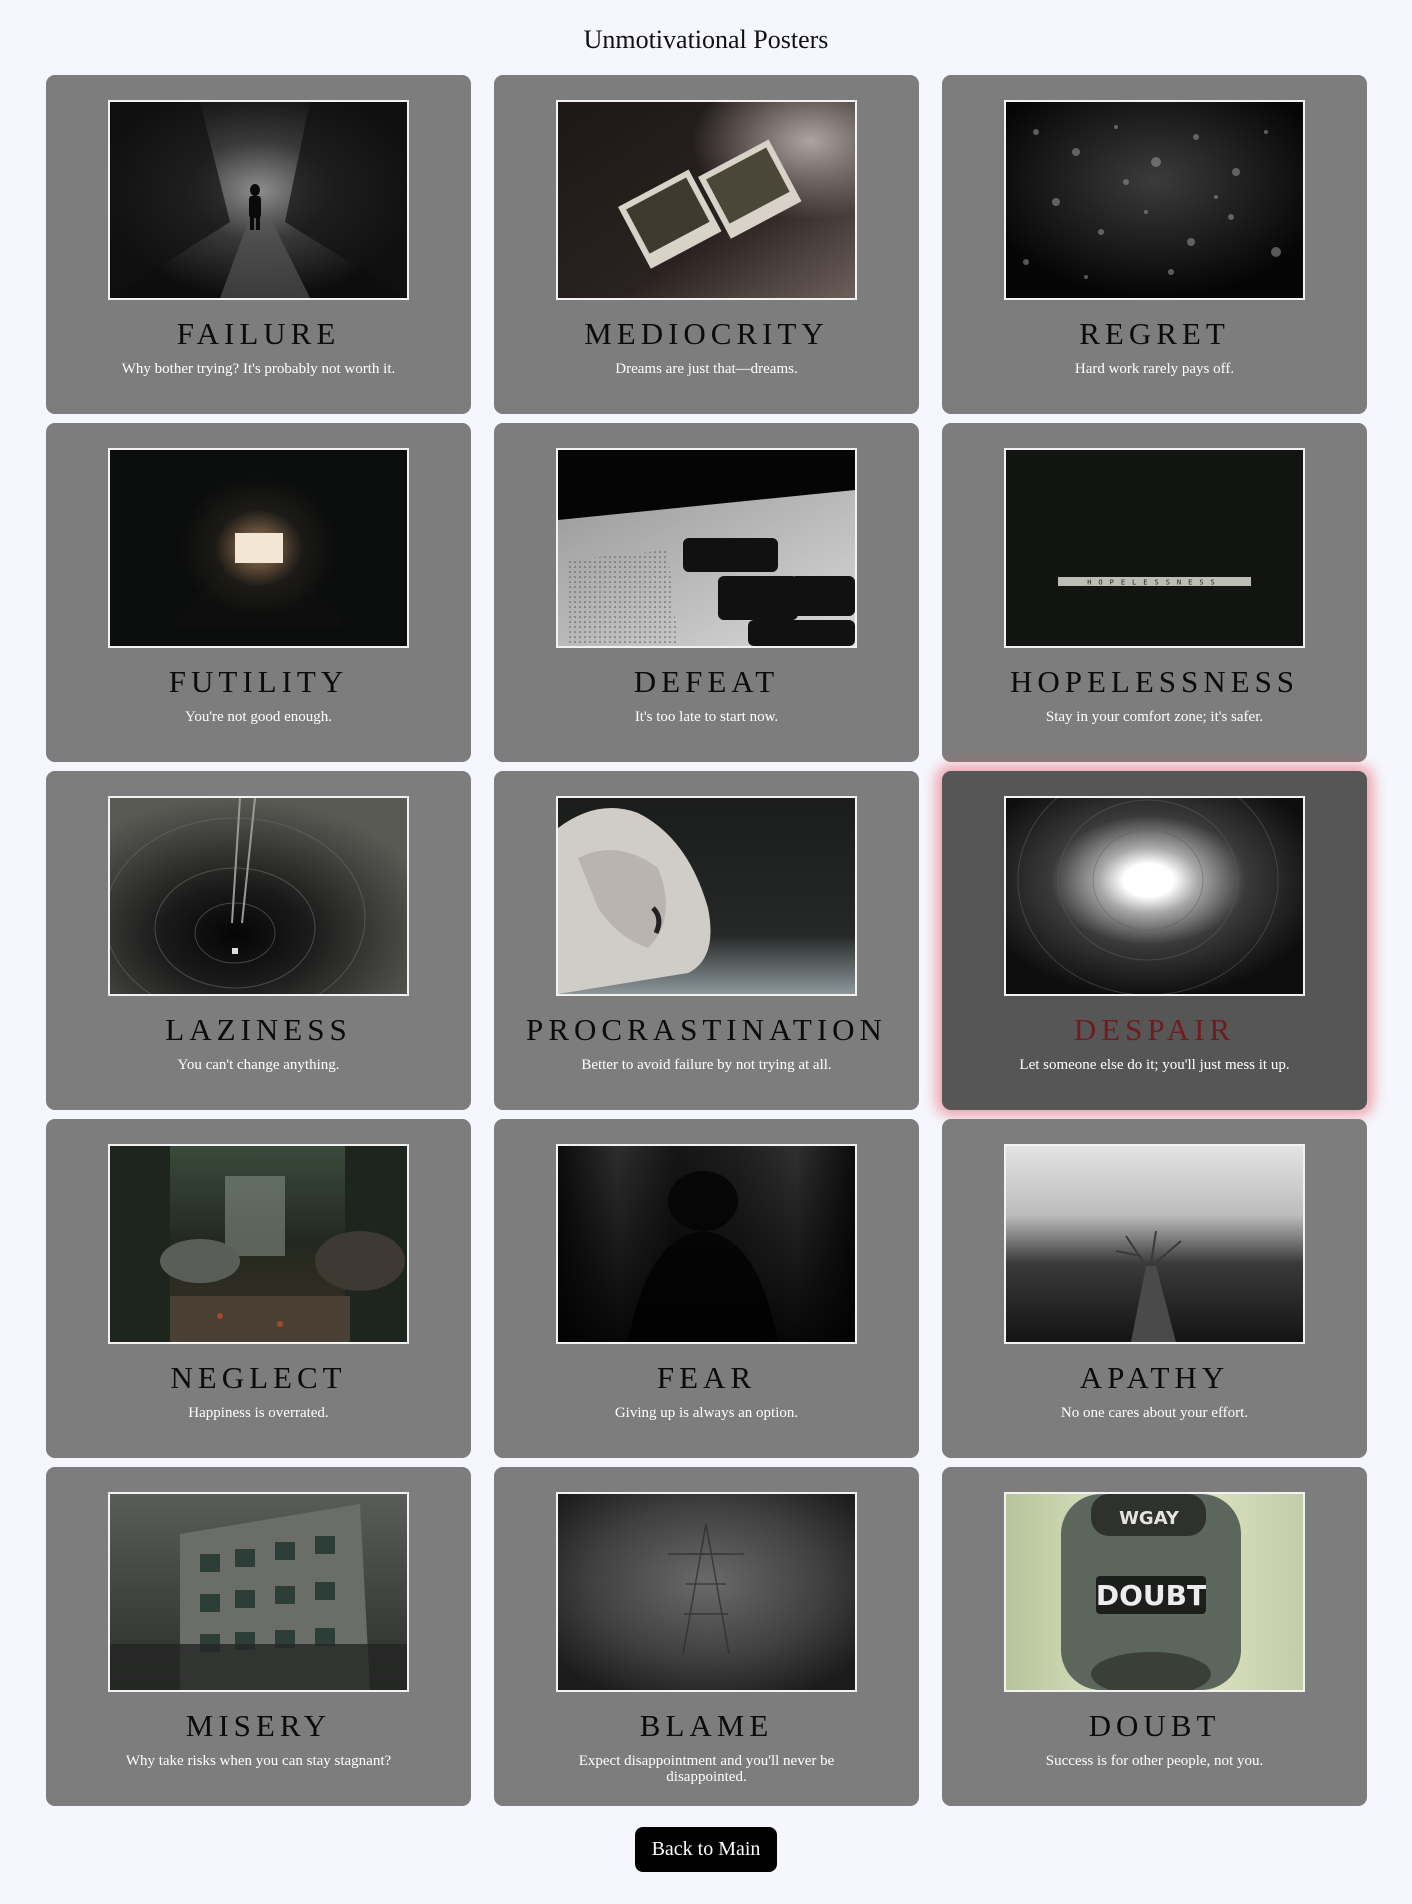  What do you see at coordinates (1154, 717) in the screenshot?
I see `poster-subtitle: Stay in your comfort zone; it's safer.` at bounding box center [1154, 717].